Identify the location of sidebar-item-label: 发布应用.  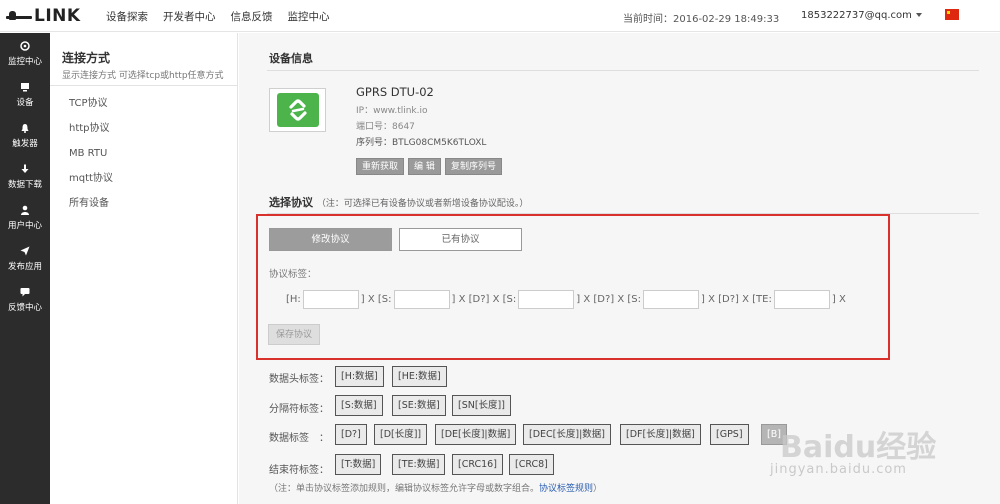
(24, 267).